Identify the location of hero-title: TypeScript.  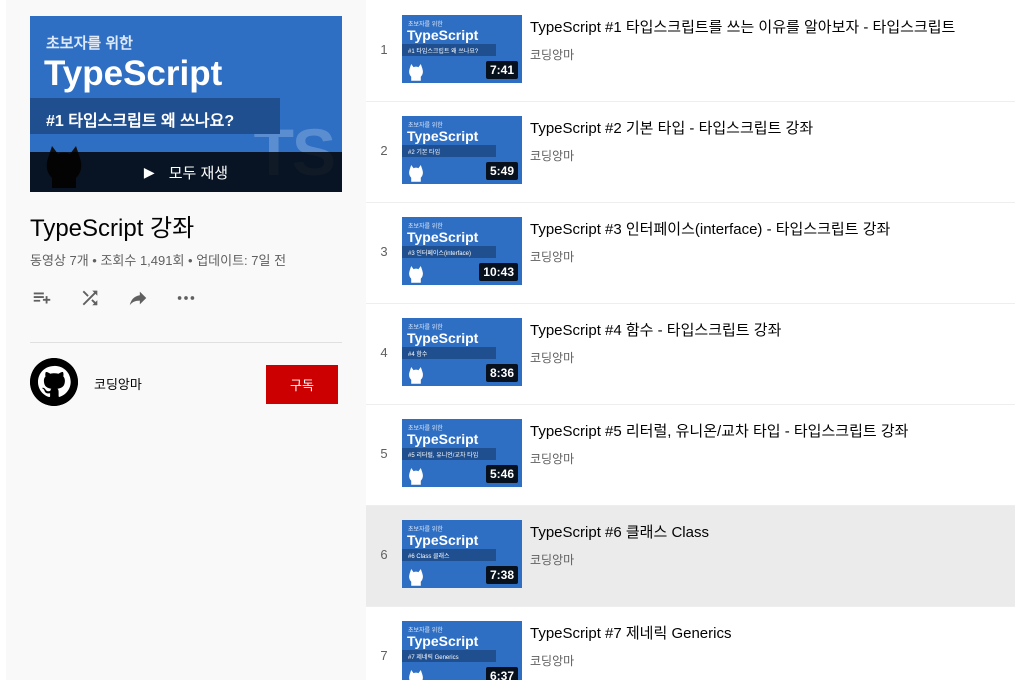
(133, 73).